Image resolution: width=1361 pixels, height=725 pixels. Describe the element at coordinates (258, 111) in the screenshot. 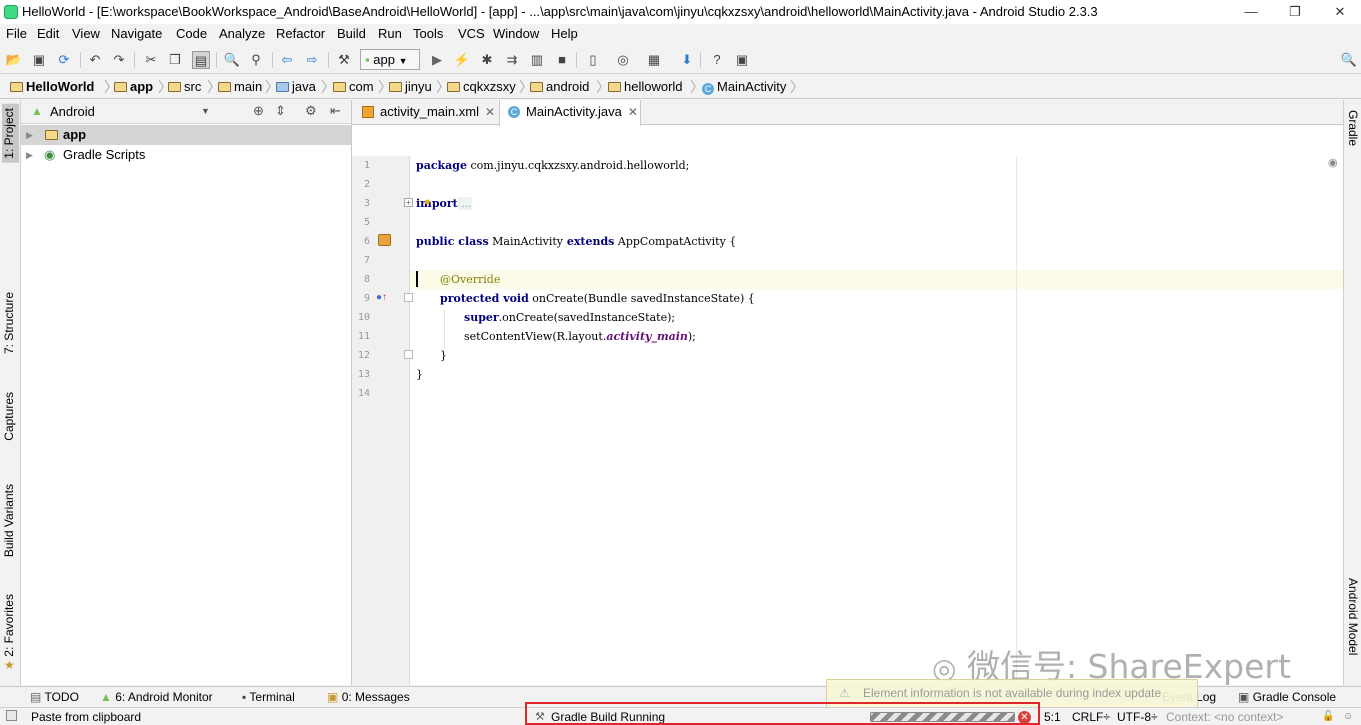

I see `scroll-from-source-icon: ⊕` at that location.